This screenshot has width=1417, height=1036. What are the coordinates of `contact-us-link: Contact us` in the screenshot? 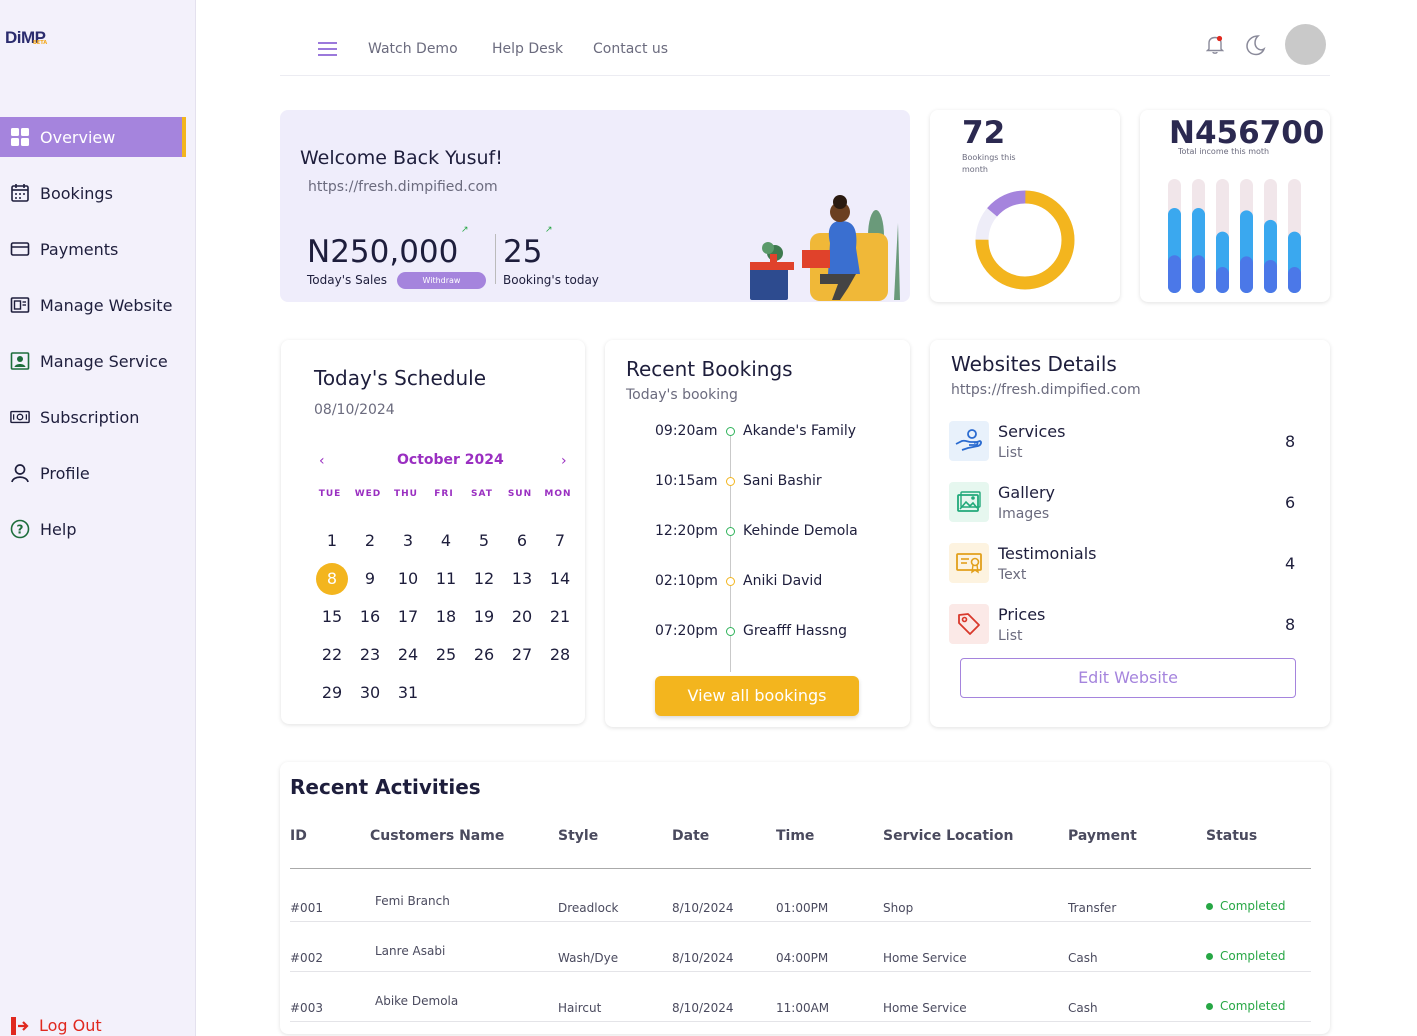 It's located at (630, 49).